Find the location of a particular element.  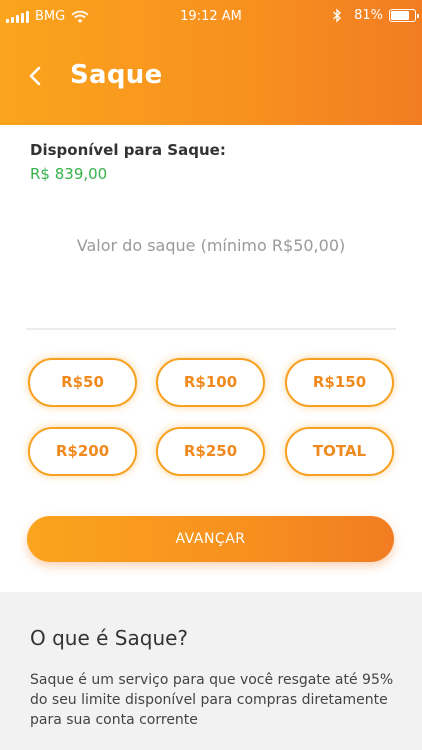

info-title: O que é Saque? is located at coordinates (109, 638).